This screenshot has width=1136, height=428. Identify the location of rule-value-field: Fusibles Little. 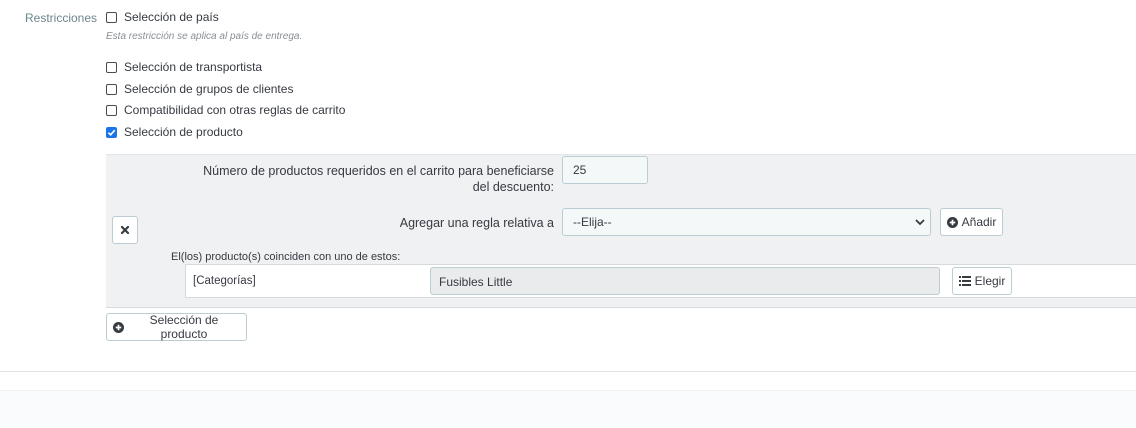
(685, 281).